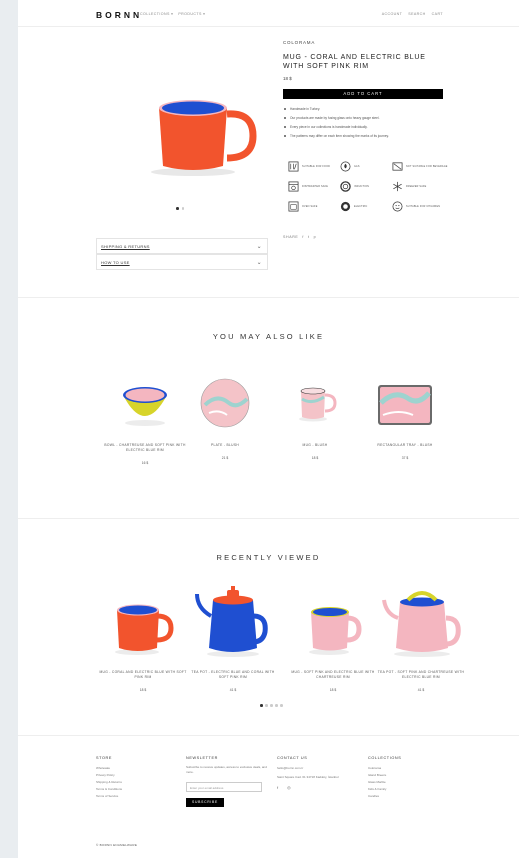 Image resolution: width=519 pixels, height=858 pixels. Describe the element at coordinates (423, 206) in the screenshot. I see `care-label: SUITABLE FOR CHILDREN` at that location.